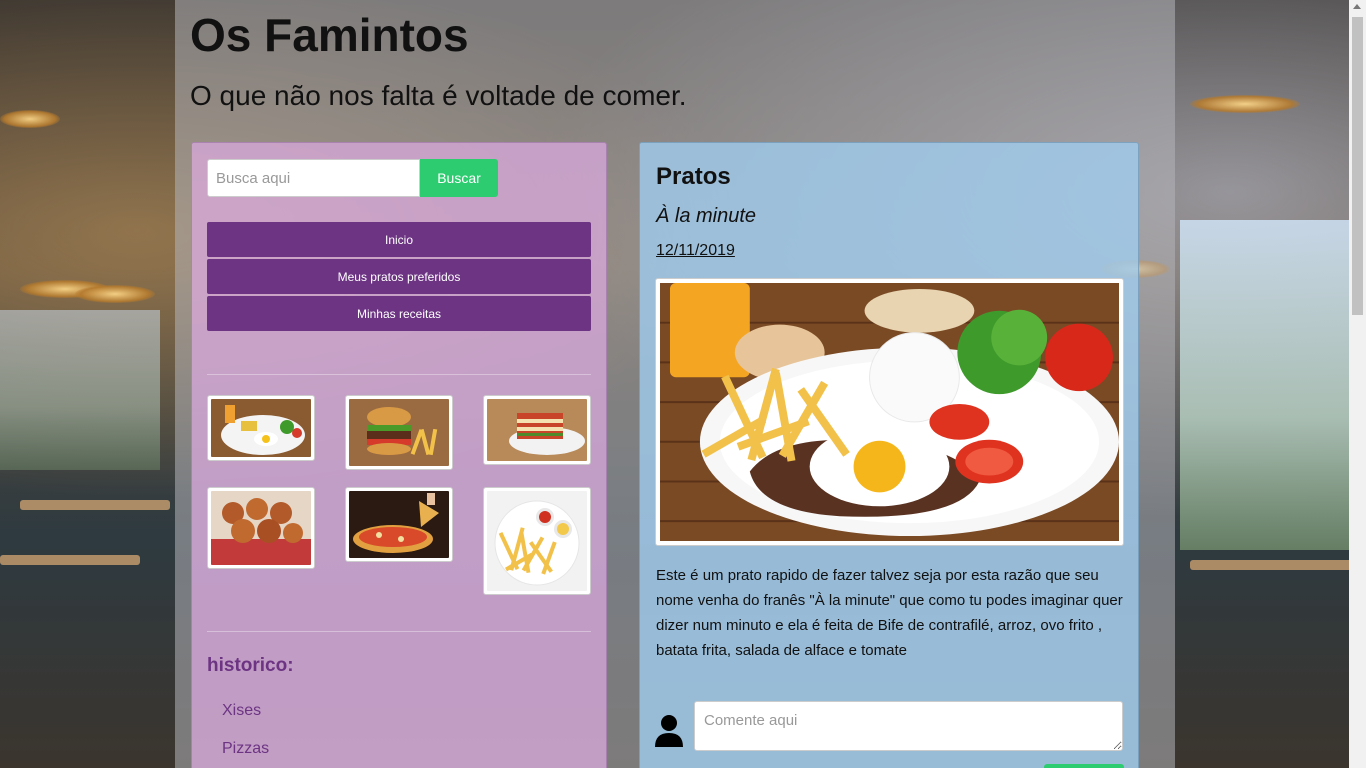  I want to click on search-button: Buscar, so click(459, 178).